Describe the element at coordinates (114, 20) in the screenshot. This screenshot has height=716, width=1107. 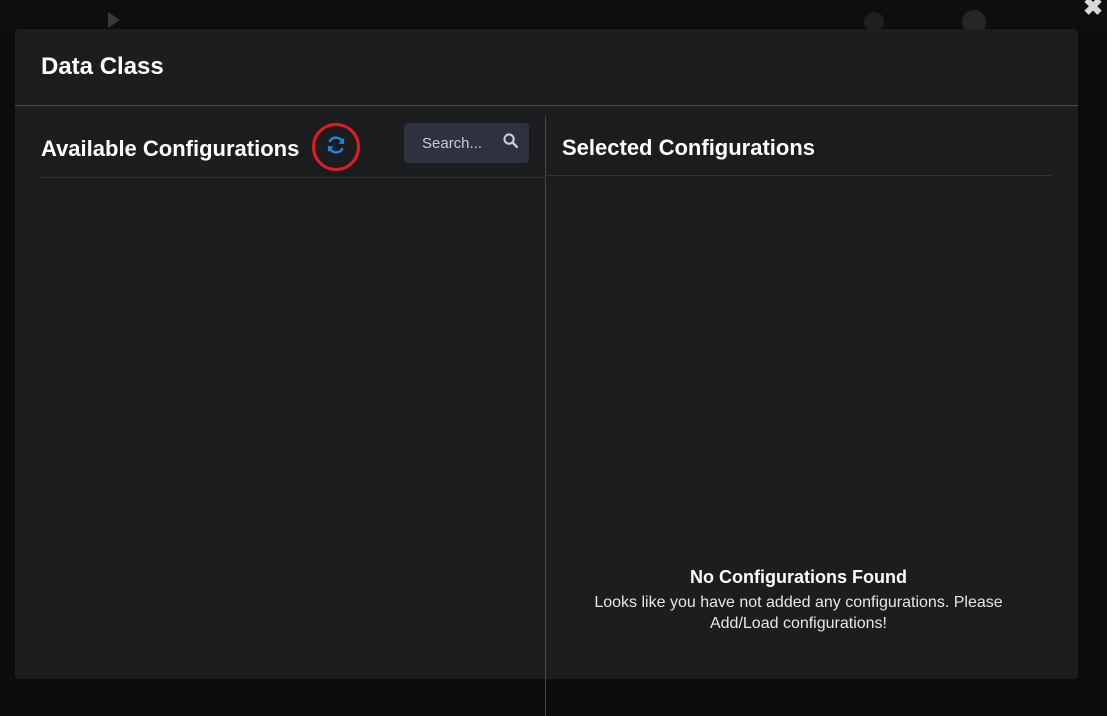
I see `background-play-icon` at that location.